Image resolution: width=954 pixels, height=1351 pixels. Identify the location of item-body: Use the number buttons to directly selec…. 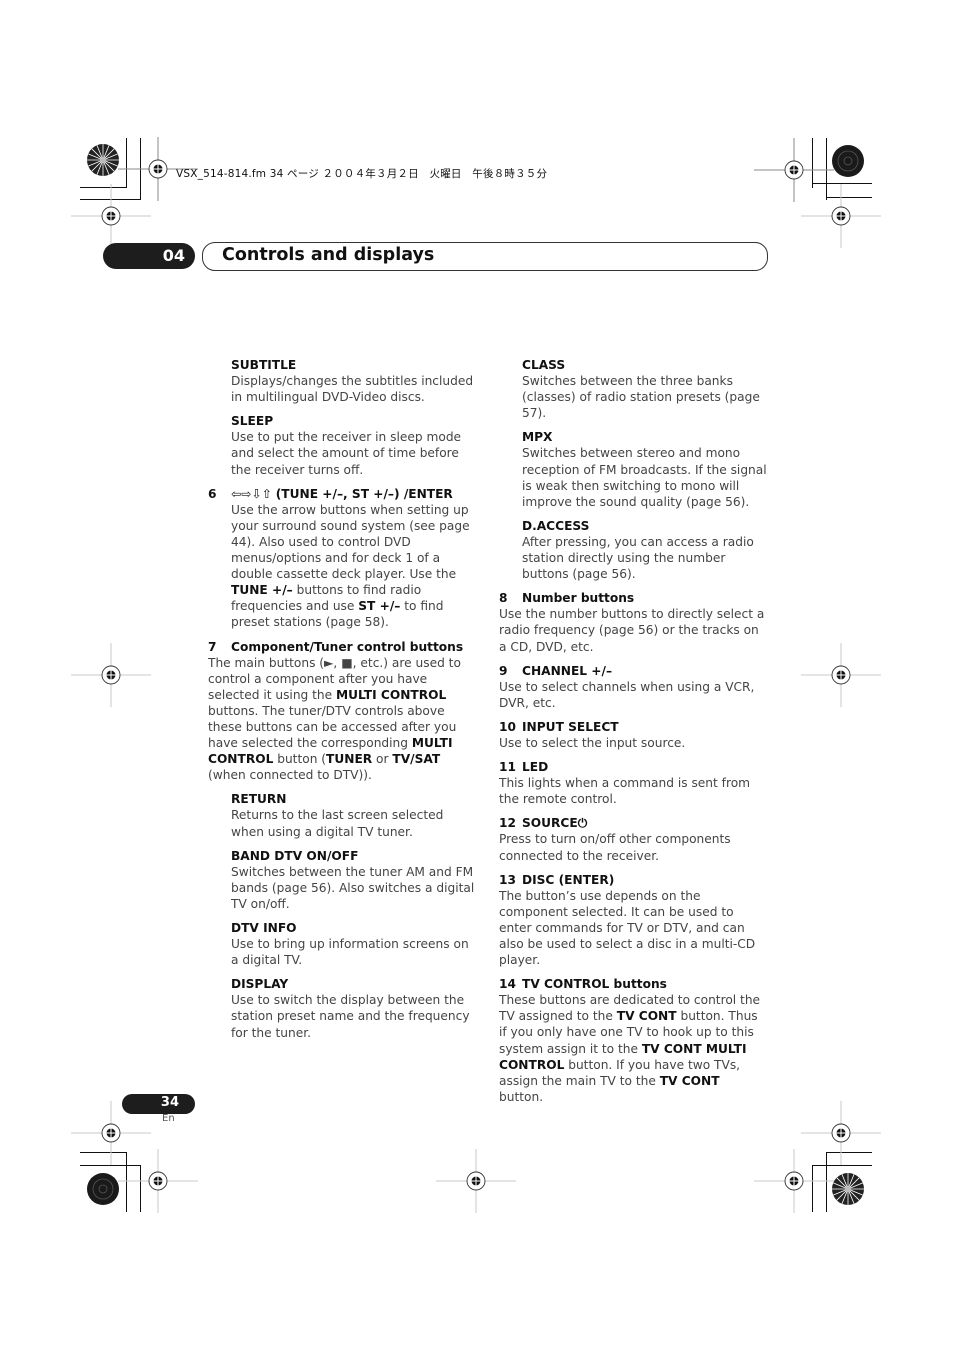
(632, 630).